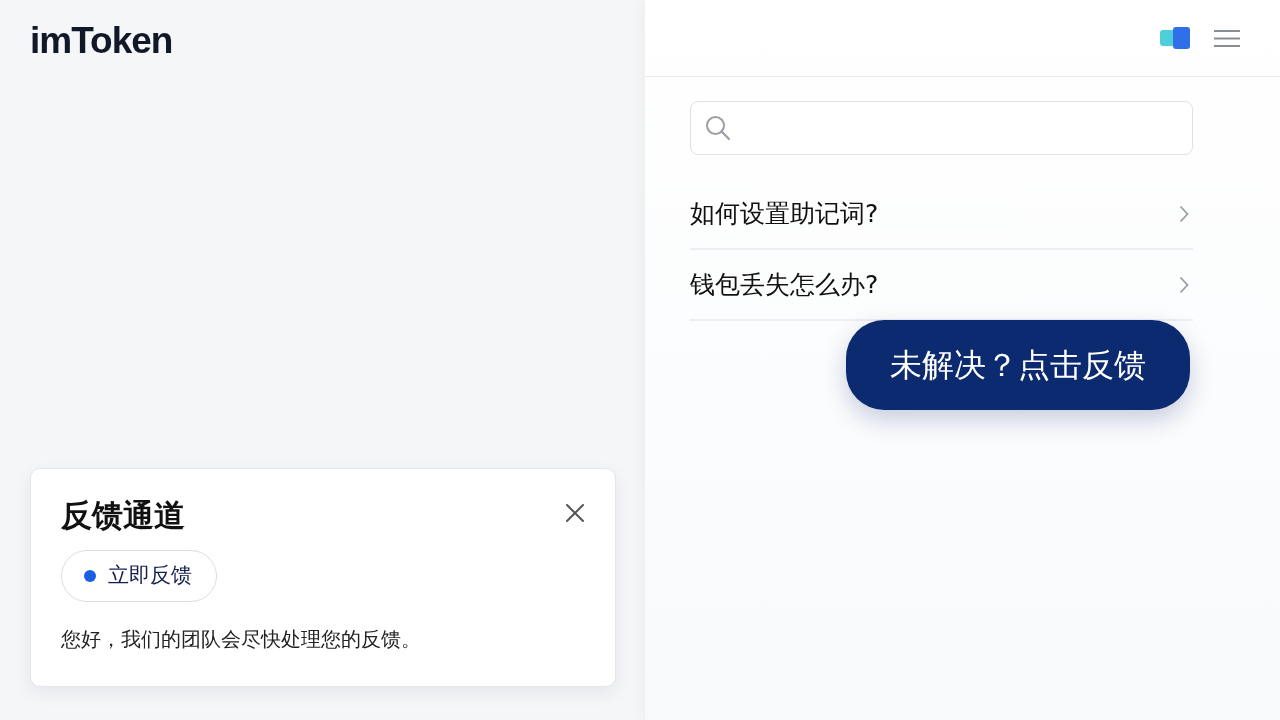 This screenshot has height=720, width=1280. Describe the element at coordinates (123, 515) in the screenshot. I see `panel-title: 反馈通道` at that location.